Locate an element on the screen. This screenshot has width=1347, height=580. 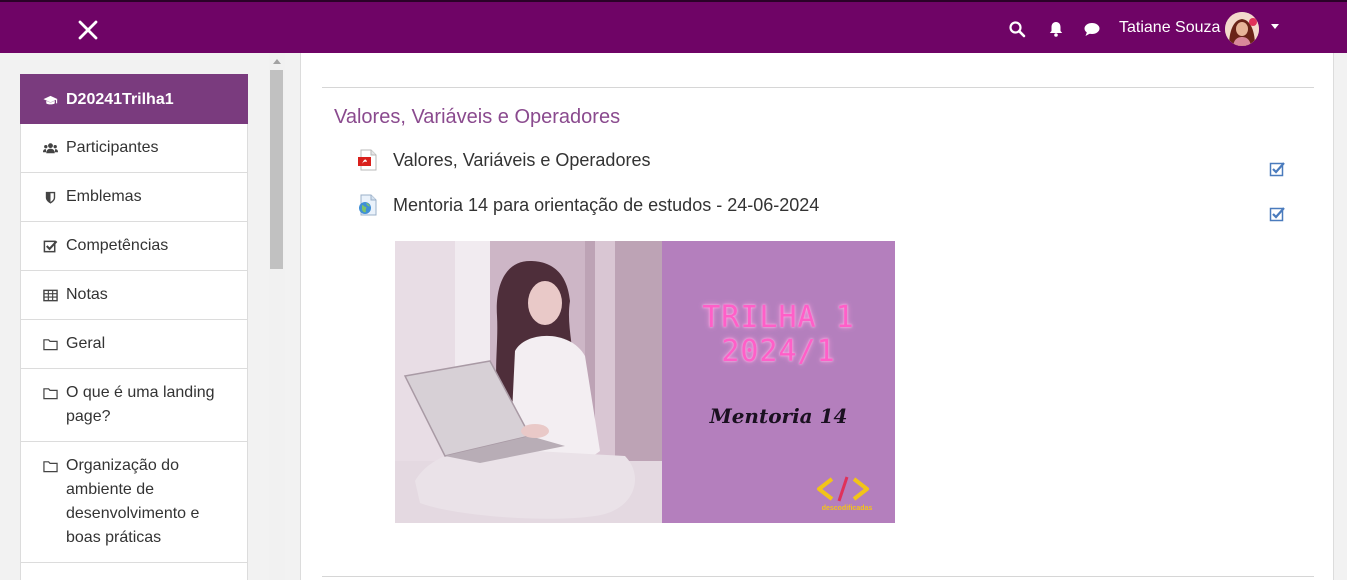
search-button is located at coordinates (1017, 29).